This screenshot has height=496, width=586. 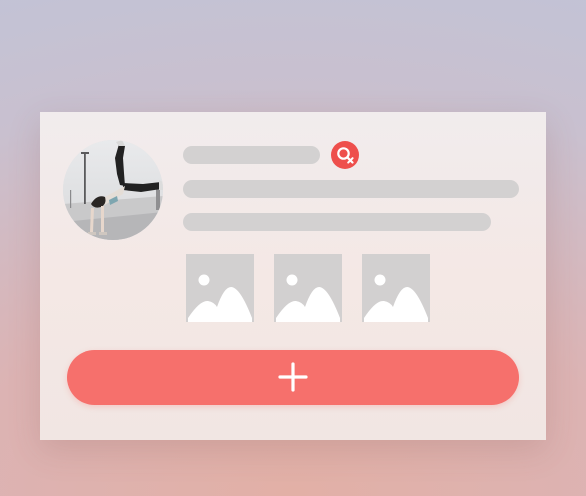 I want to click on gender-symbol-icon, so click(x=345, y=155).